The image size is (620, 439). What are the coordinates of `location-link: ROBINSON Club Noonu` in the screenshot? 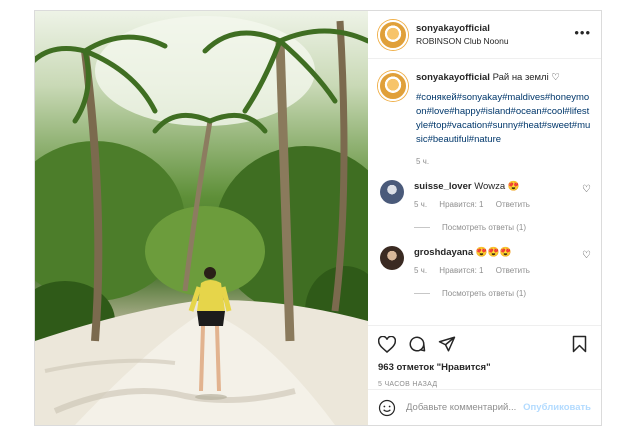 It's located at (462, 41).